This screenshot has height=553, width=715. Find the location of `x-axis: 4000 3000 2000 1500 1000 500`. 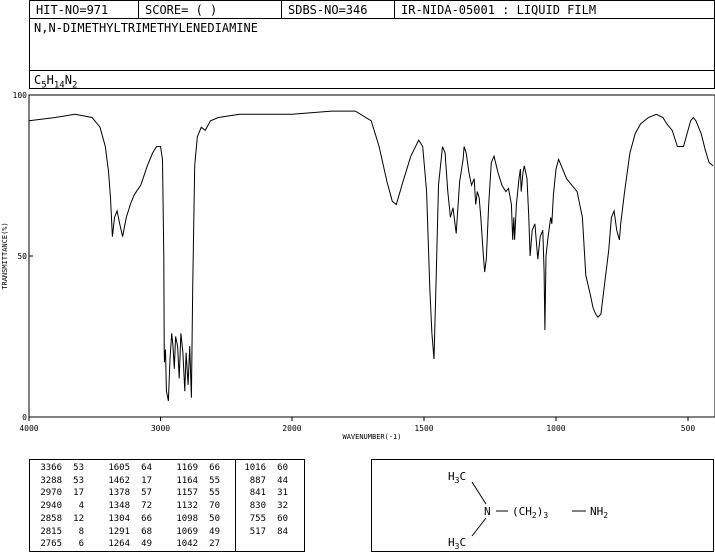

x-axis: 4000 3000 2000 1500 1000 500 is located at coordinates (357, 425).